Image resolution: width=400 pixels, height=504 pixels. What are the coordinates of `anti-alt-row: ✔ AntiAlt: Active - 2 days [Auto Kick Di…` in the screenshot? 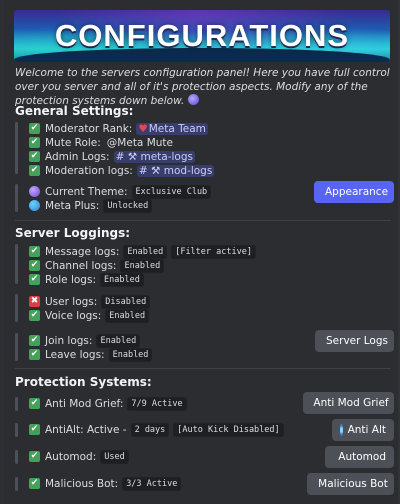 It's located at (156, 429).